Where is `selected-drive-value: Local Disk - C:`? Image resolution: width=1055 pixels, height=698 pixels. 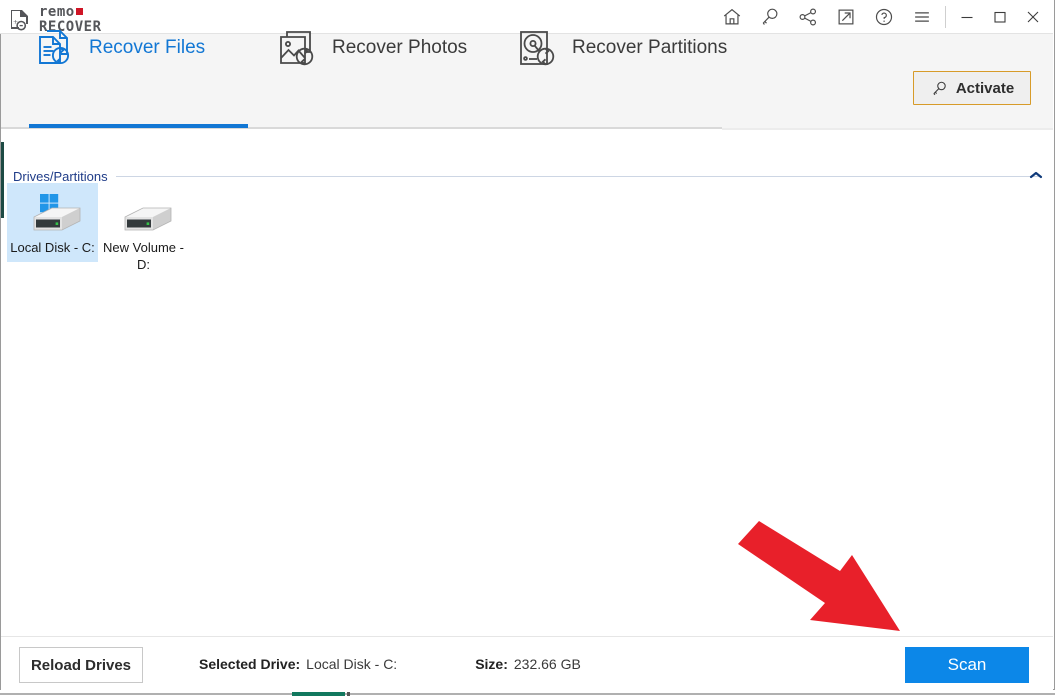
selected-drive-value: Local Disk - C: is located at coordinates (352, 664).